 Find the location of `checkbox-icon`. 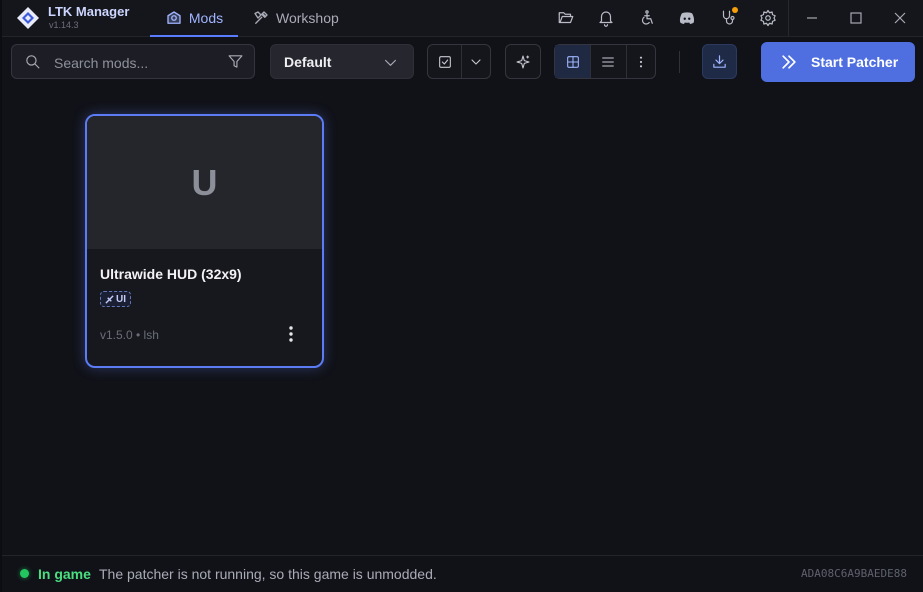

checkbox-icon is located at coordinates (444, 61).